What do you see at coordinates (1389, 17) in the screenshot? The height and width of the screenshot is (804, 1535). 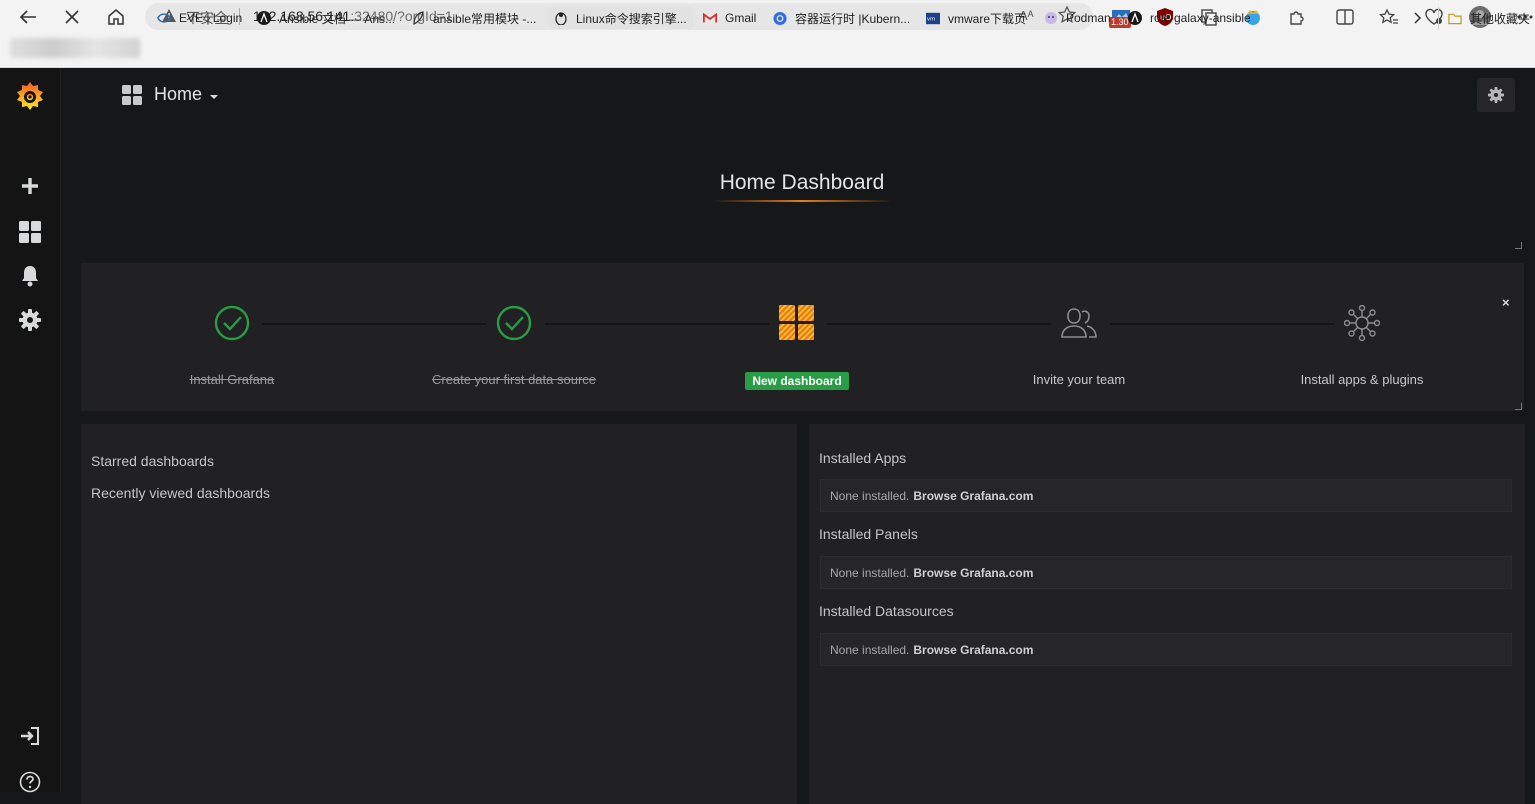 I see `favorites-icon` at bounding box center [1389, 17].